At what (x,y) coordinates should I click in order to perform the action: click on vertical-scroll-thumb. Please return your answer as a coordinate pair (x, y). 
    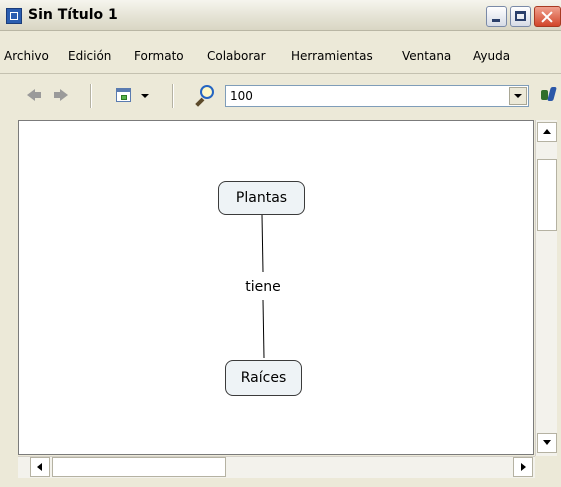
    Looking at the image, I should click on (547, 195).